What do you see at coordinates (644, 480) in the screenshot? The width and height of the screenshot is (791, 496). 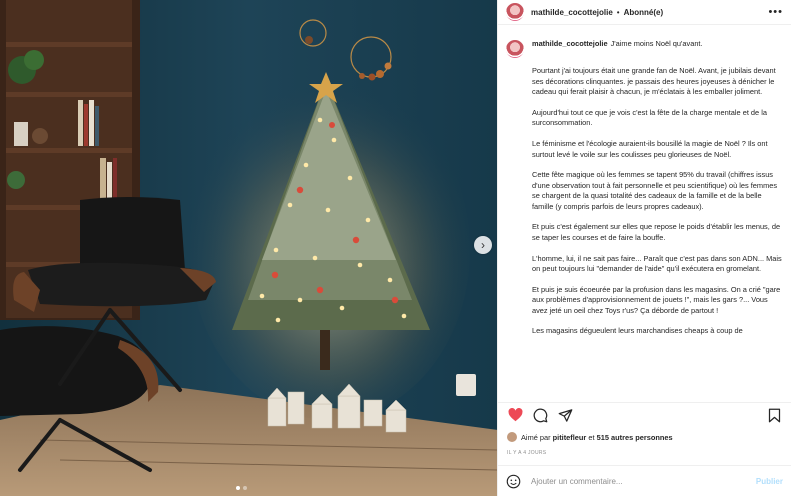 I see `comment-form: Ajouter un commentaire... Publier` at bounding box center [644, 480].